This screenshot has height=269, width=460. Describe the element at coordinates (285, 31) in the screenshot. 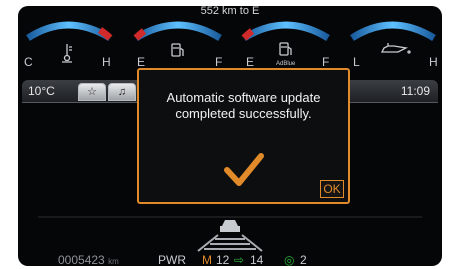

I see `adblue-gauge` at that location.